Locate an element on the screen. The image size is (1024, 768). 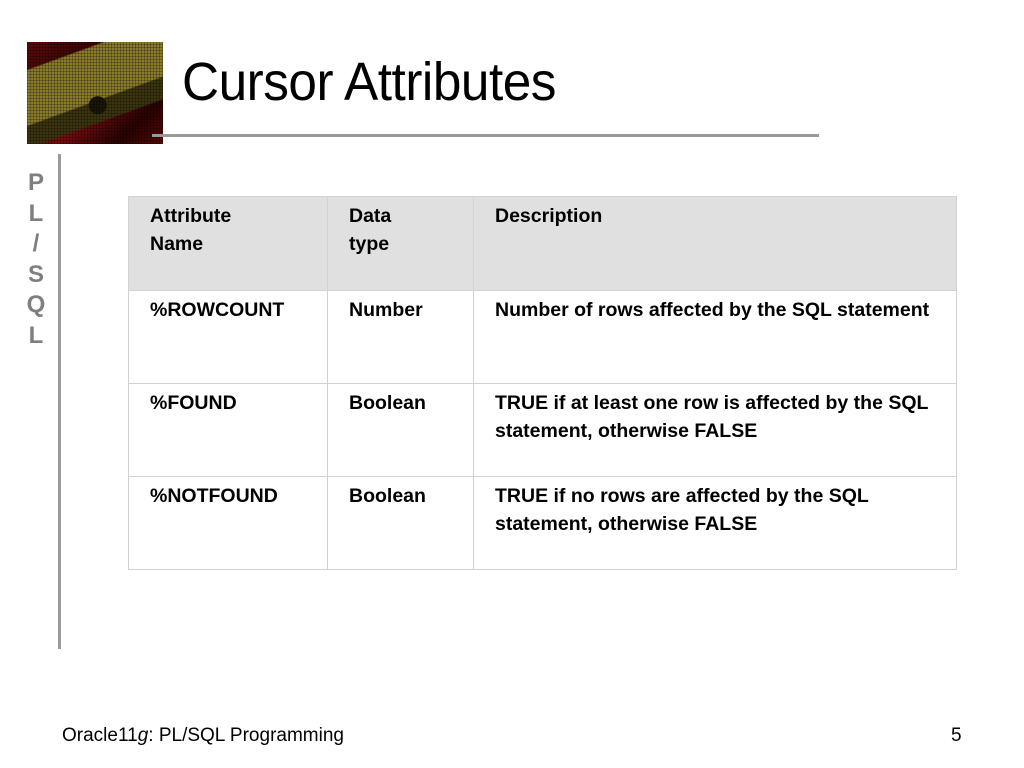
side-label-letter: Q is located at coordinates (36, 304).